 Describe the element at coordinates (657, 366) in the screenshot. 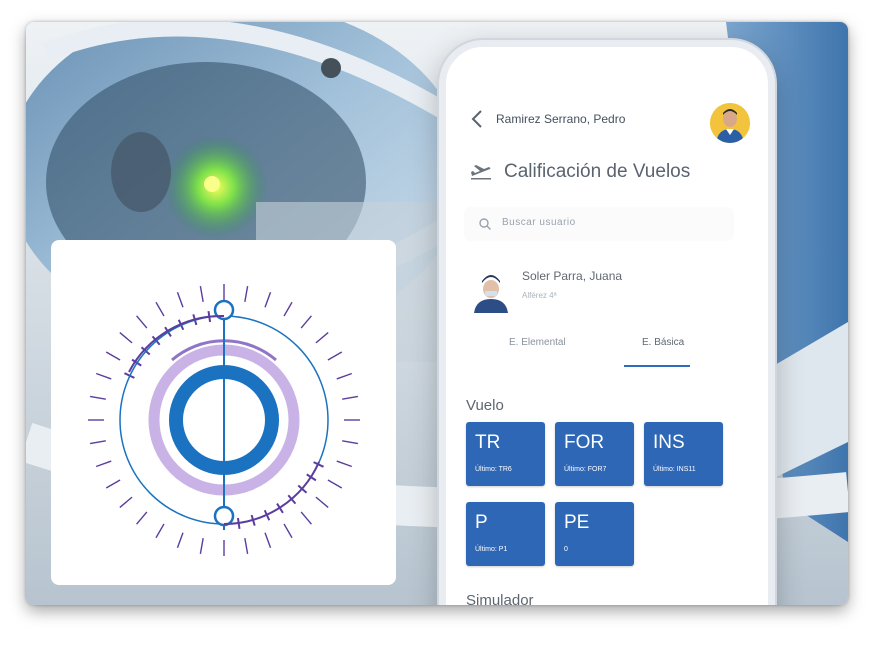

I see `active-tab-indicator` at that location.